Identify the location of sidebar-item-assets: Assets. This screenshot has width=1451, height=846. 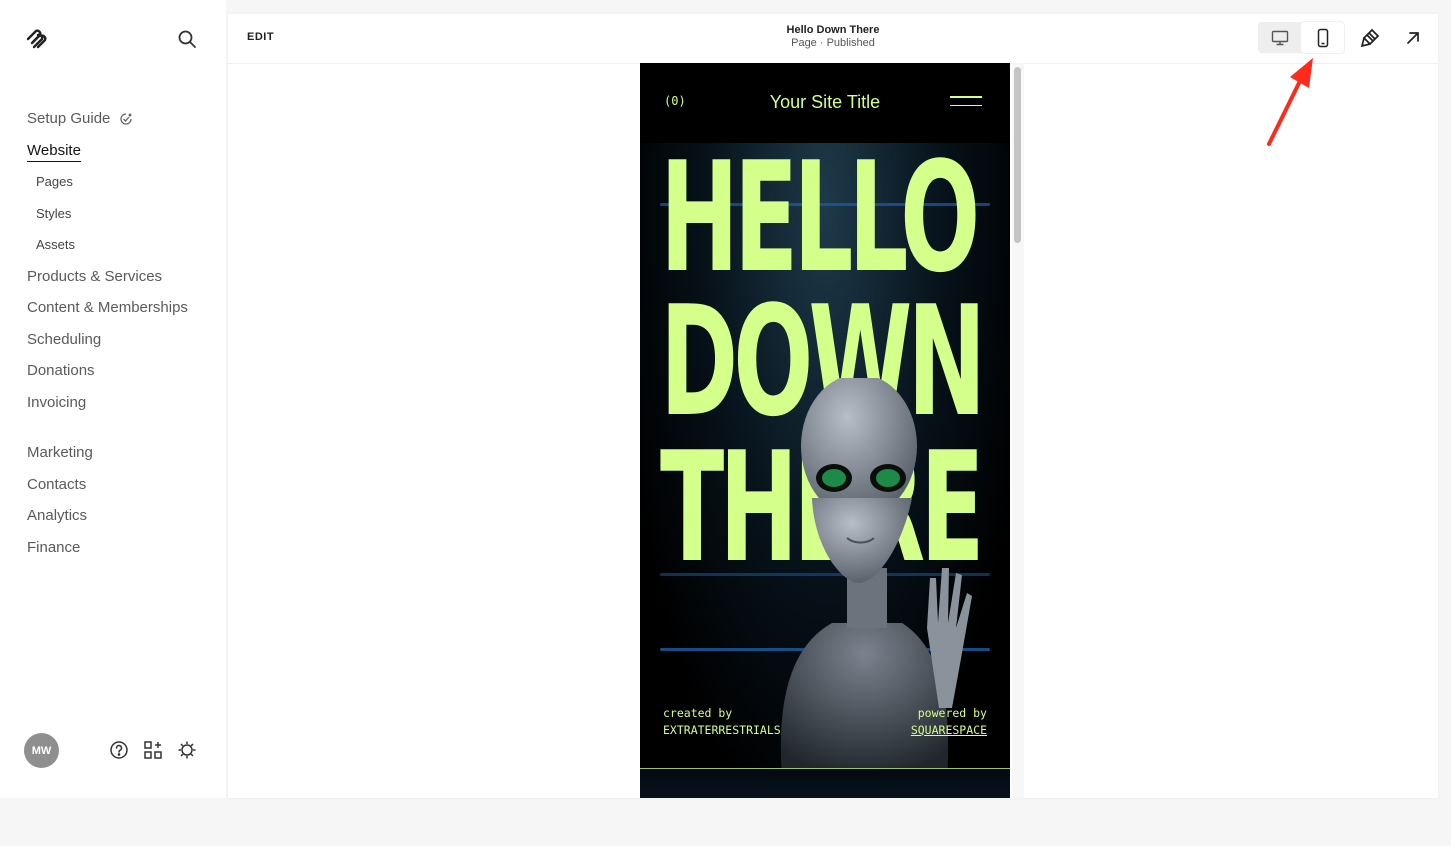
(107, 250).